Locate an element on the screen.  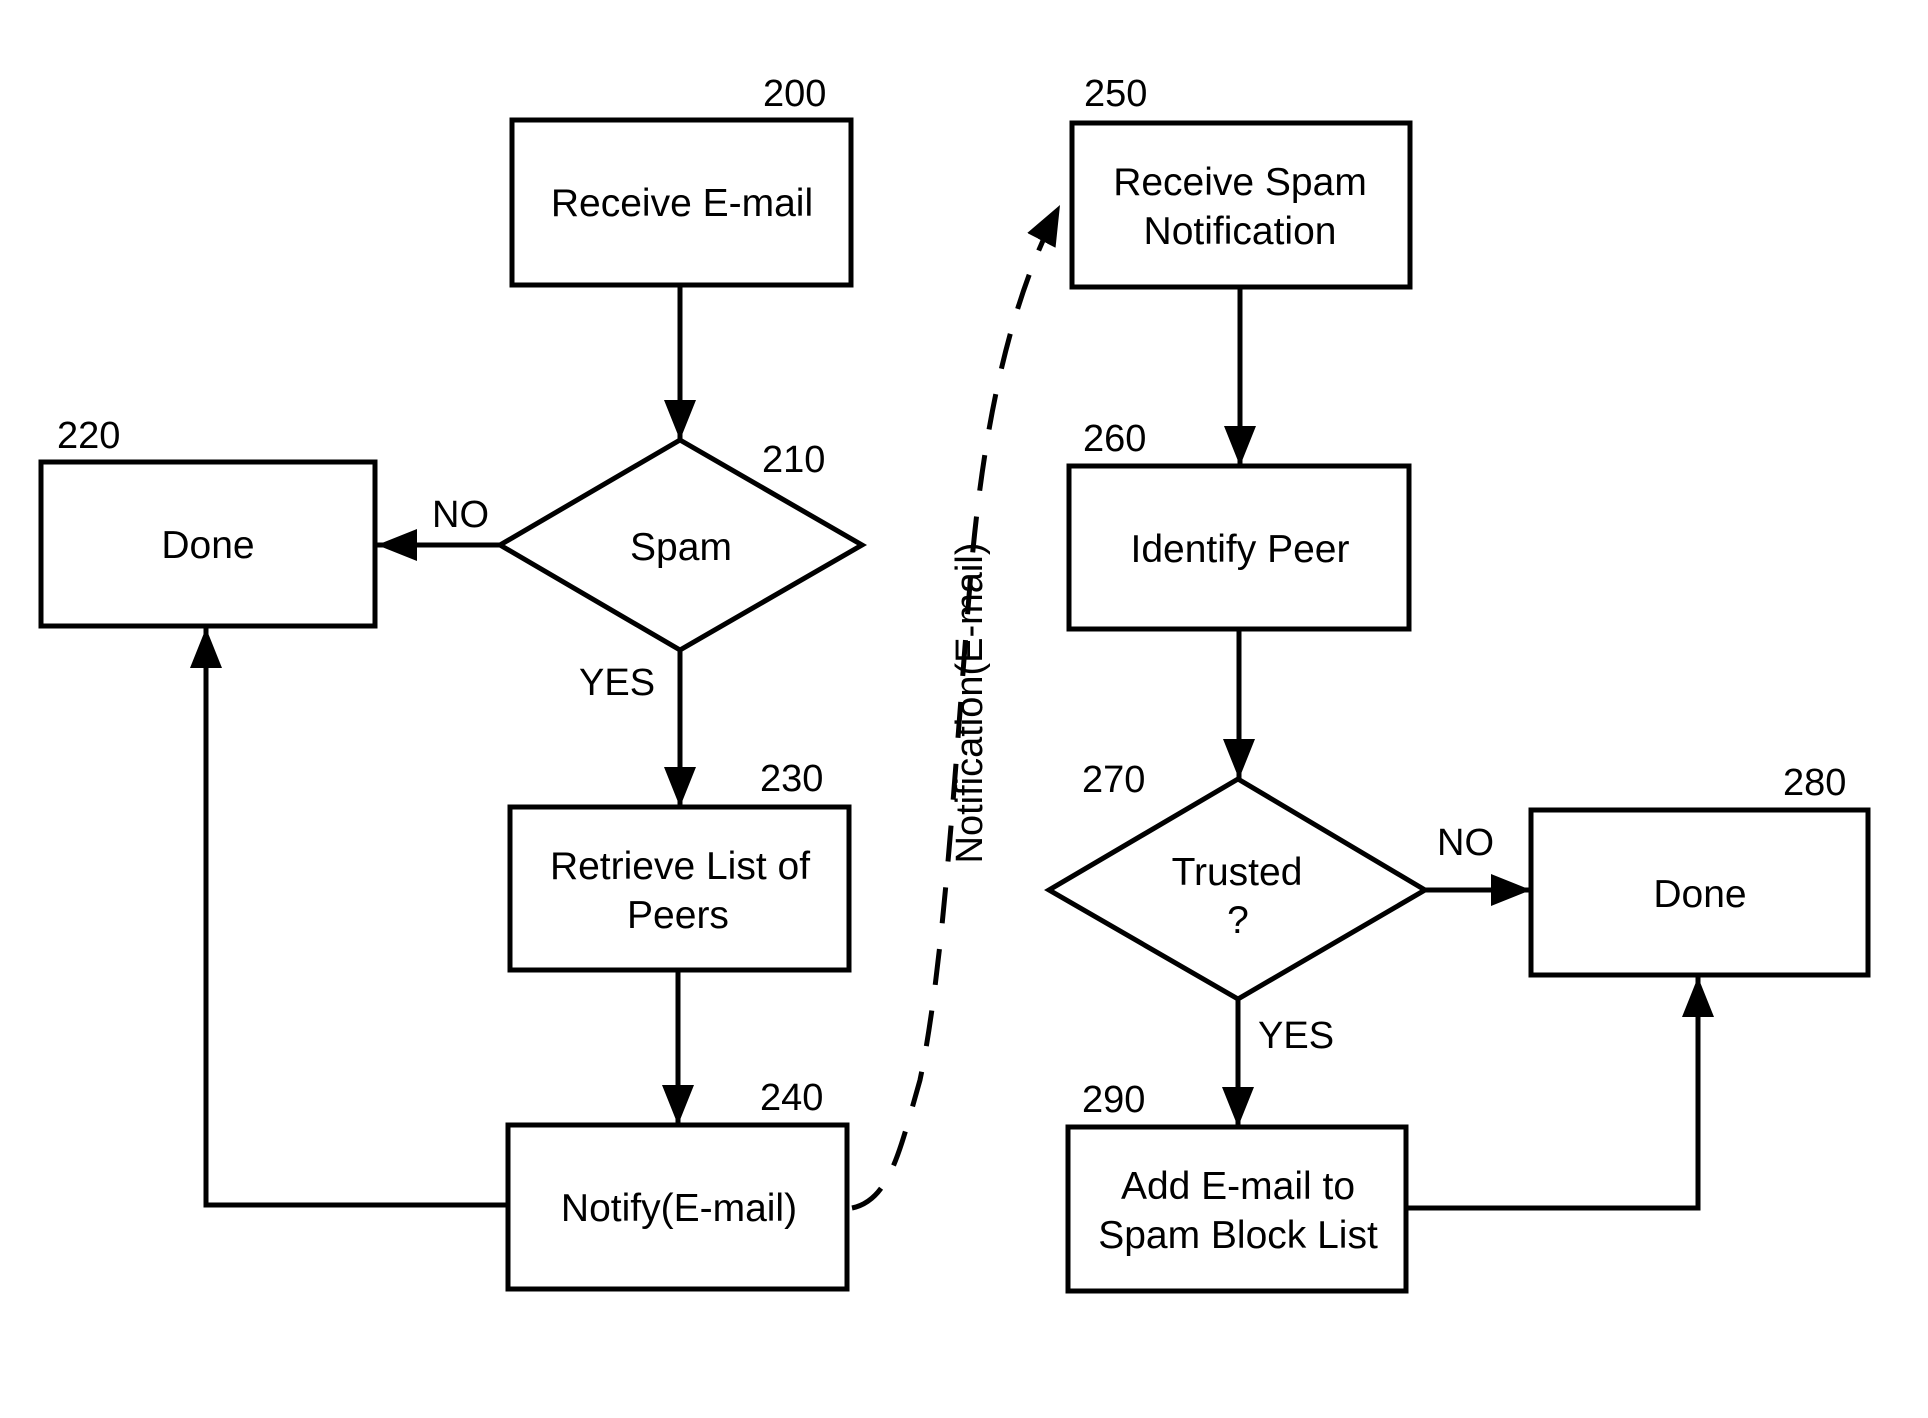
ref-number: 240 is located at coordinates (791, 1098).